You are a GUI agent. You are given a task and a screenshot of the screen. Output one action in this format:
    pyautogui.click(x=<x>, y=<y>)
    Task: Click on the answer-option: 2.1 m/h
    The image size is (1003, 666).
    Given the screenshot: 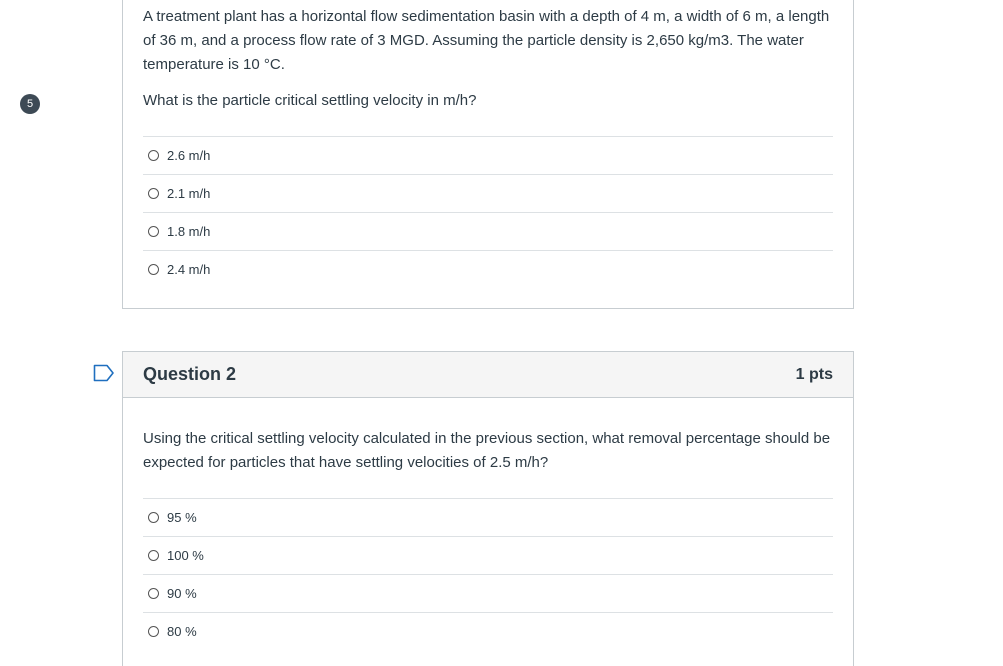 What is the action you would take?
    pyautogui.click(x=488, y=193)
    